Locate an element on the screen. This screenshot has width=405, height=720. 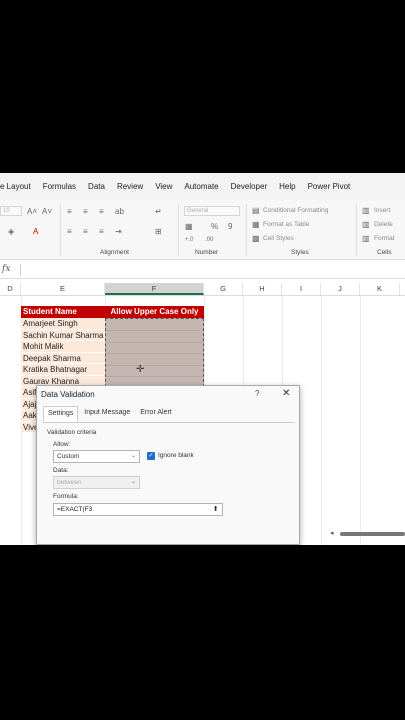
font-color-icon: A is located at coordinates (35, 231).